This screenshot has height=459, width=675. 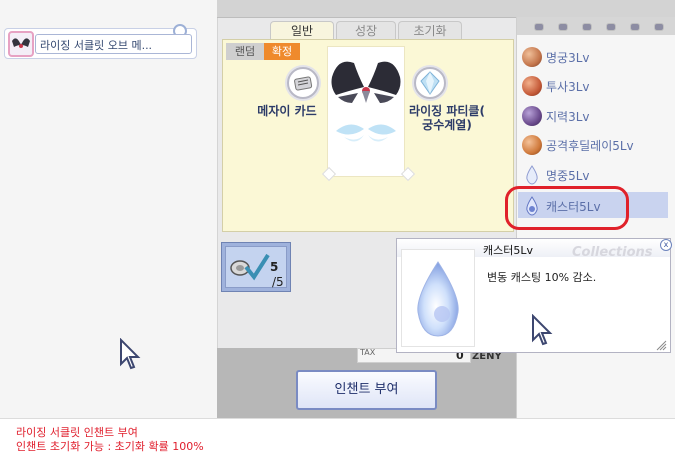 What do you see at coordinates (593, 86) in the screenshot?
I see `option-item-fighter: 투사3Lv` at bounding box center [593, 86].